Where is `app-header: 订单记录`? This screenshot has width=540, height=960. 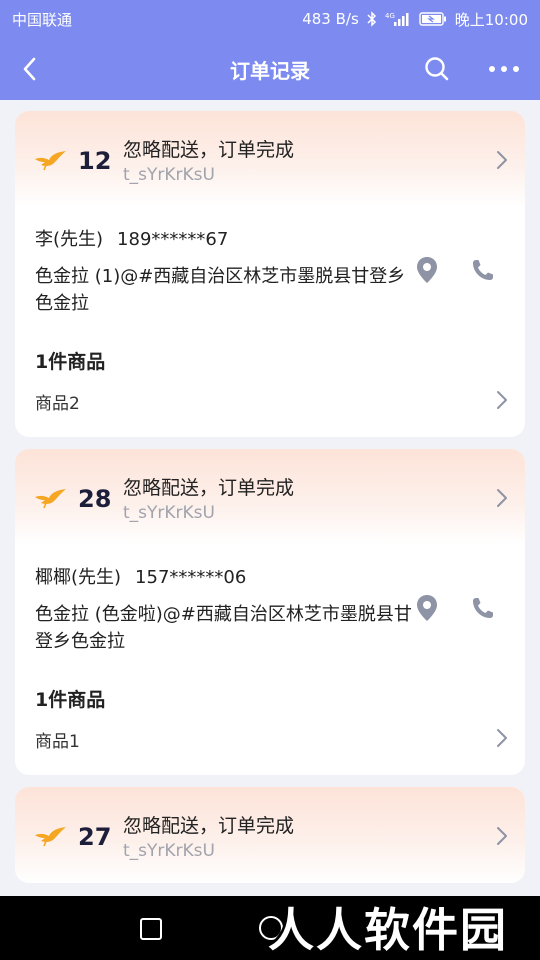 app-header: 订单记录 is located at coordinates (270, 69).